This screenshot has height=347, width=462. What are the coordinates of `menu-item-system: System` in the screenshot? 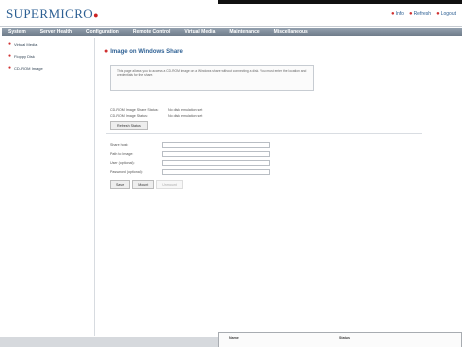 It's located at (17, 32).